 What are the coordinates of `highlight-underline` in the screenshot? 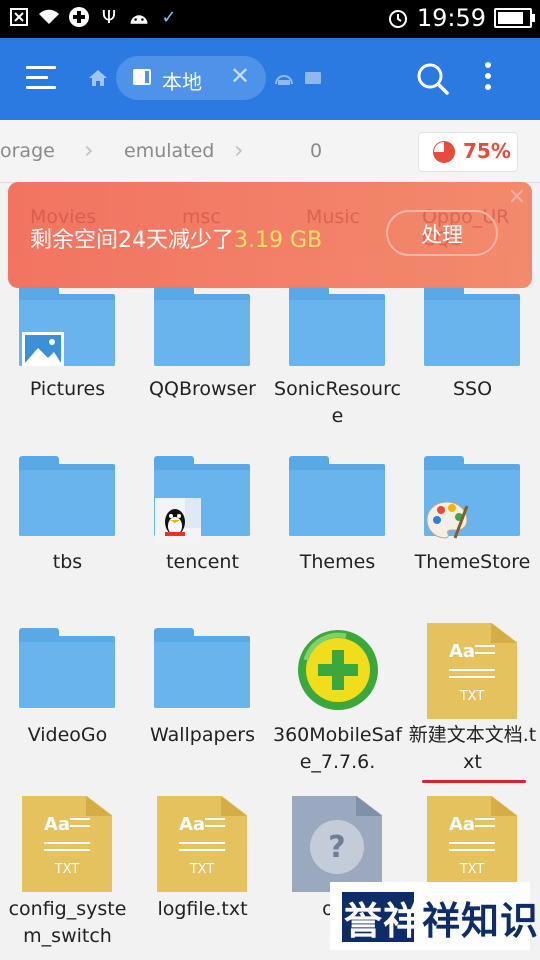 It's located at (474, 781).